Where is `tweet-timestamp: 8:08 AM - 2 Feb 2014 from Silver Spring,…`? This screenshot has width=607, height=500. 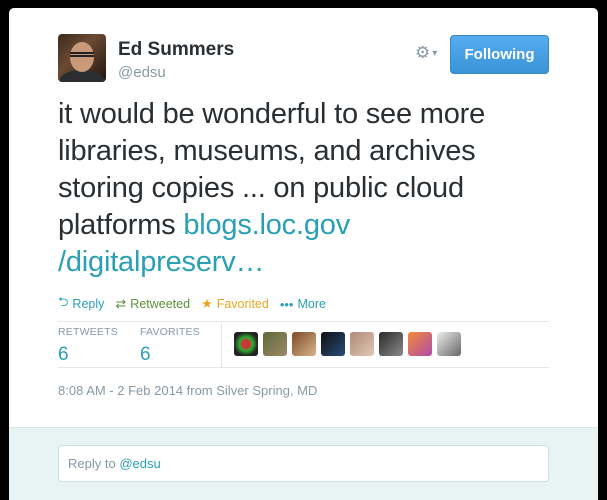
tweet-timestamp: 8:08 AM - 2 Feb 2014 from Silver Spring,… is located at coordinates (187, 390).